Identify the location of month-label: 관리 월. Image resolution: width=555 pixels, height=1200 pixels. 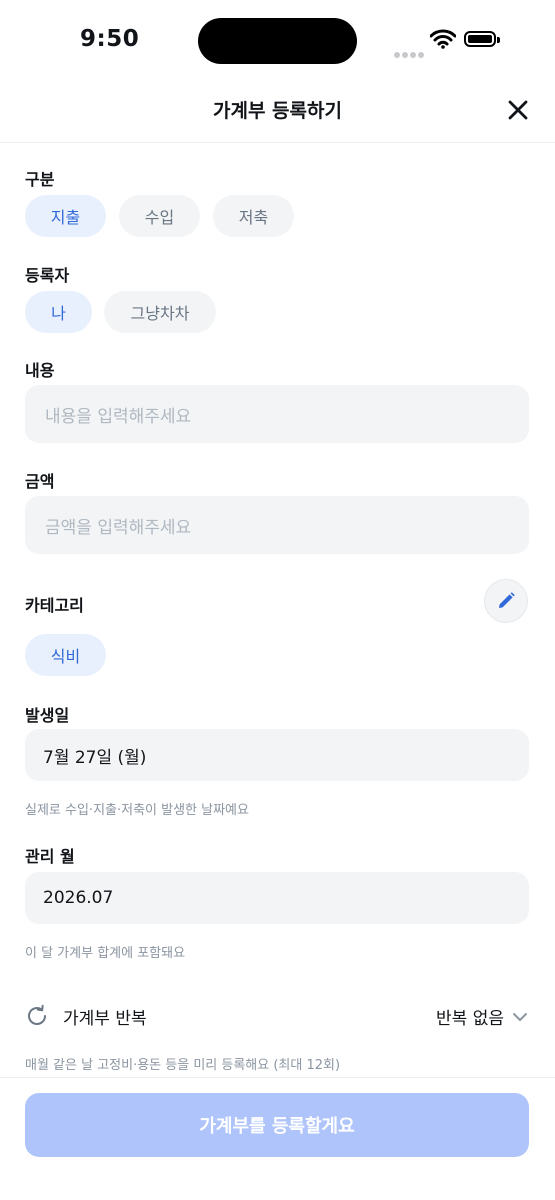
(50, 856).